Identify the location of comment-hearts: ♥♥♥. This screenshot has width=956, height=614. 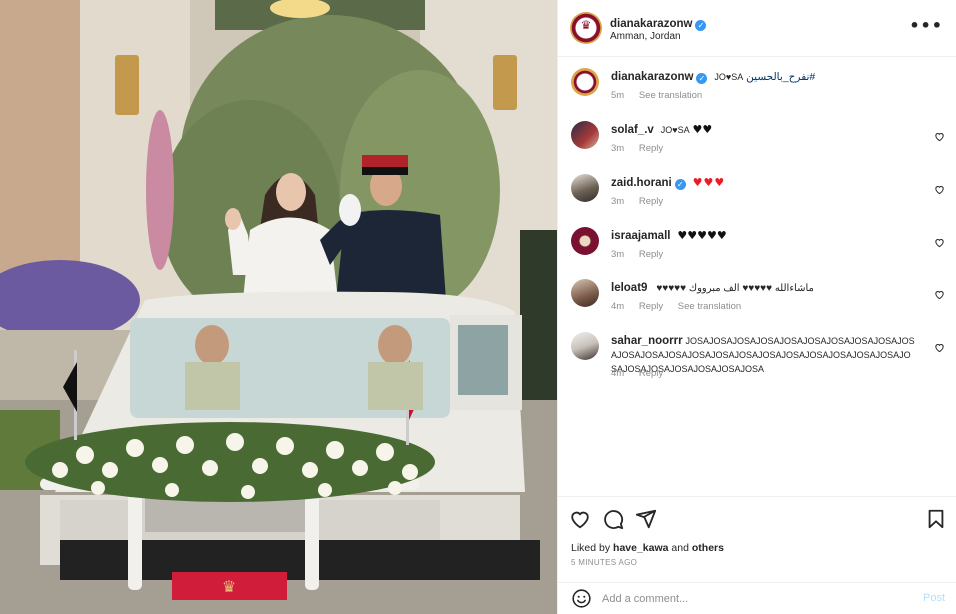
(709, 182).